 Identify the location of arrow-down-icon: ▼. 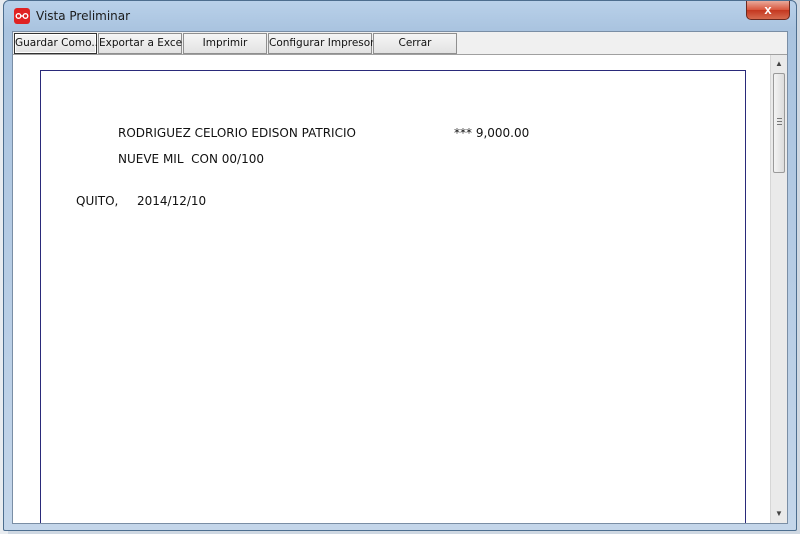
(779, 514).